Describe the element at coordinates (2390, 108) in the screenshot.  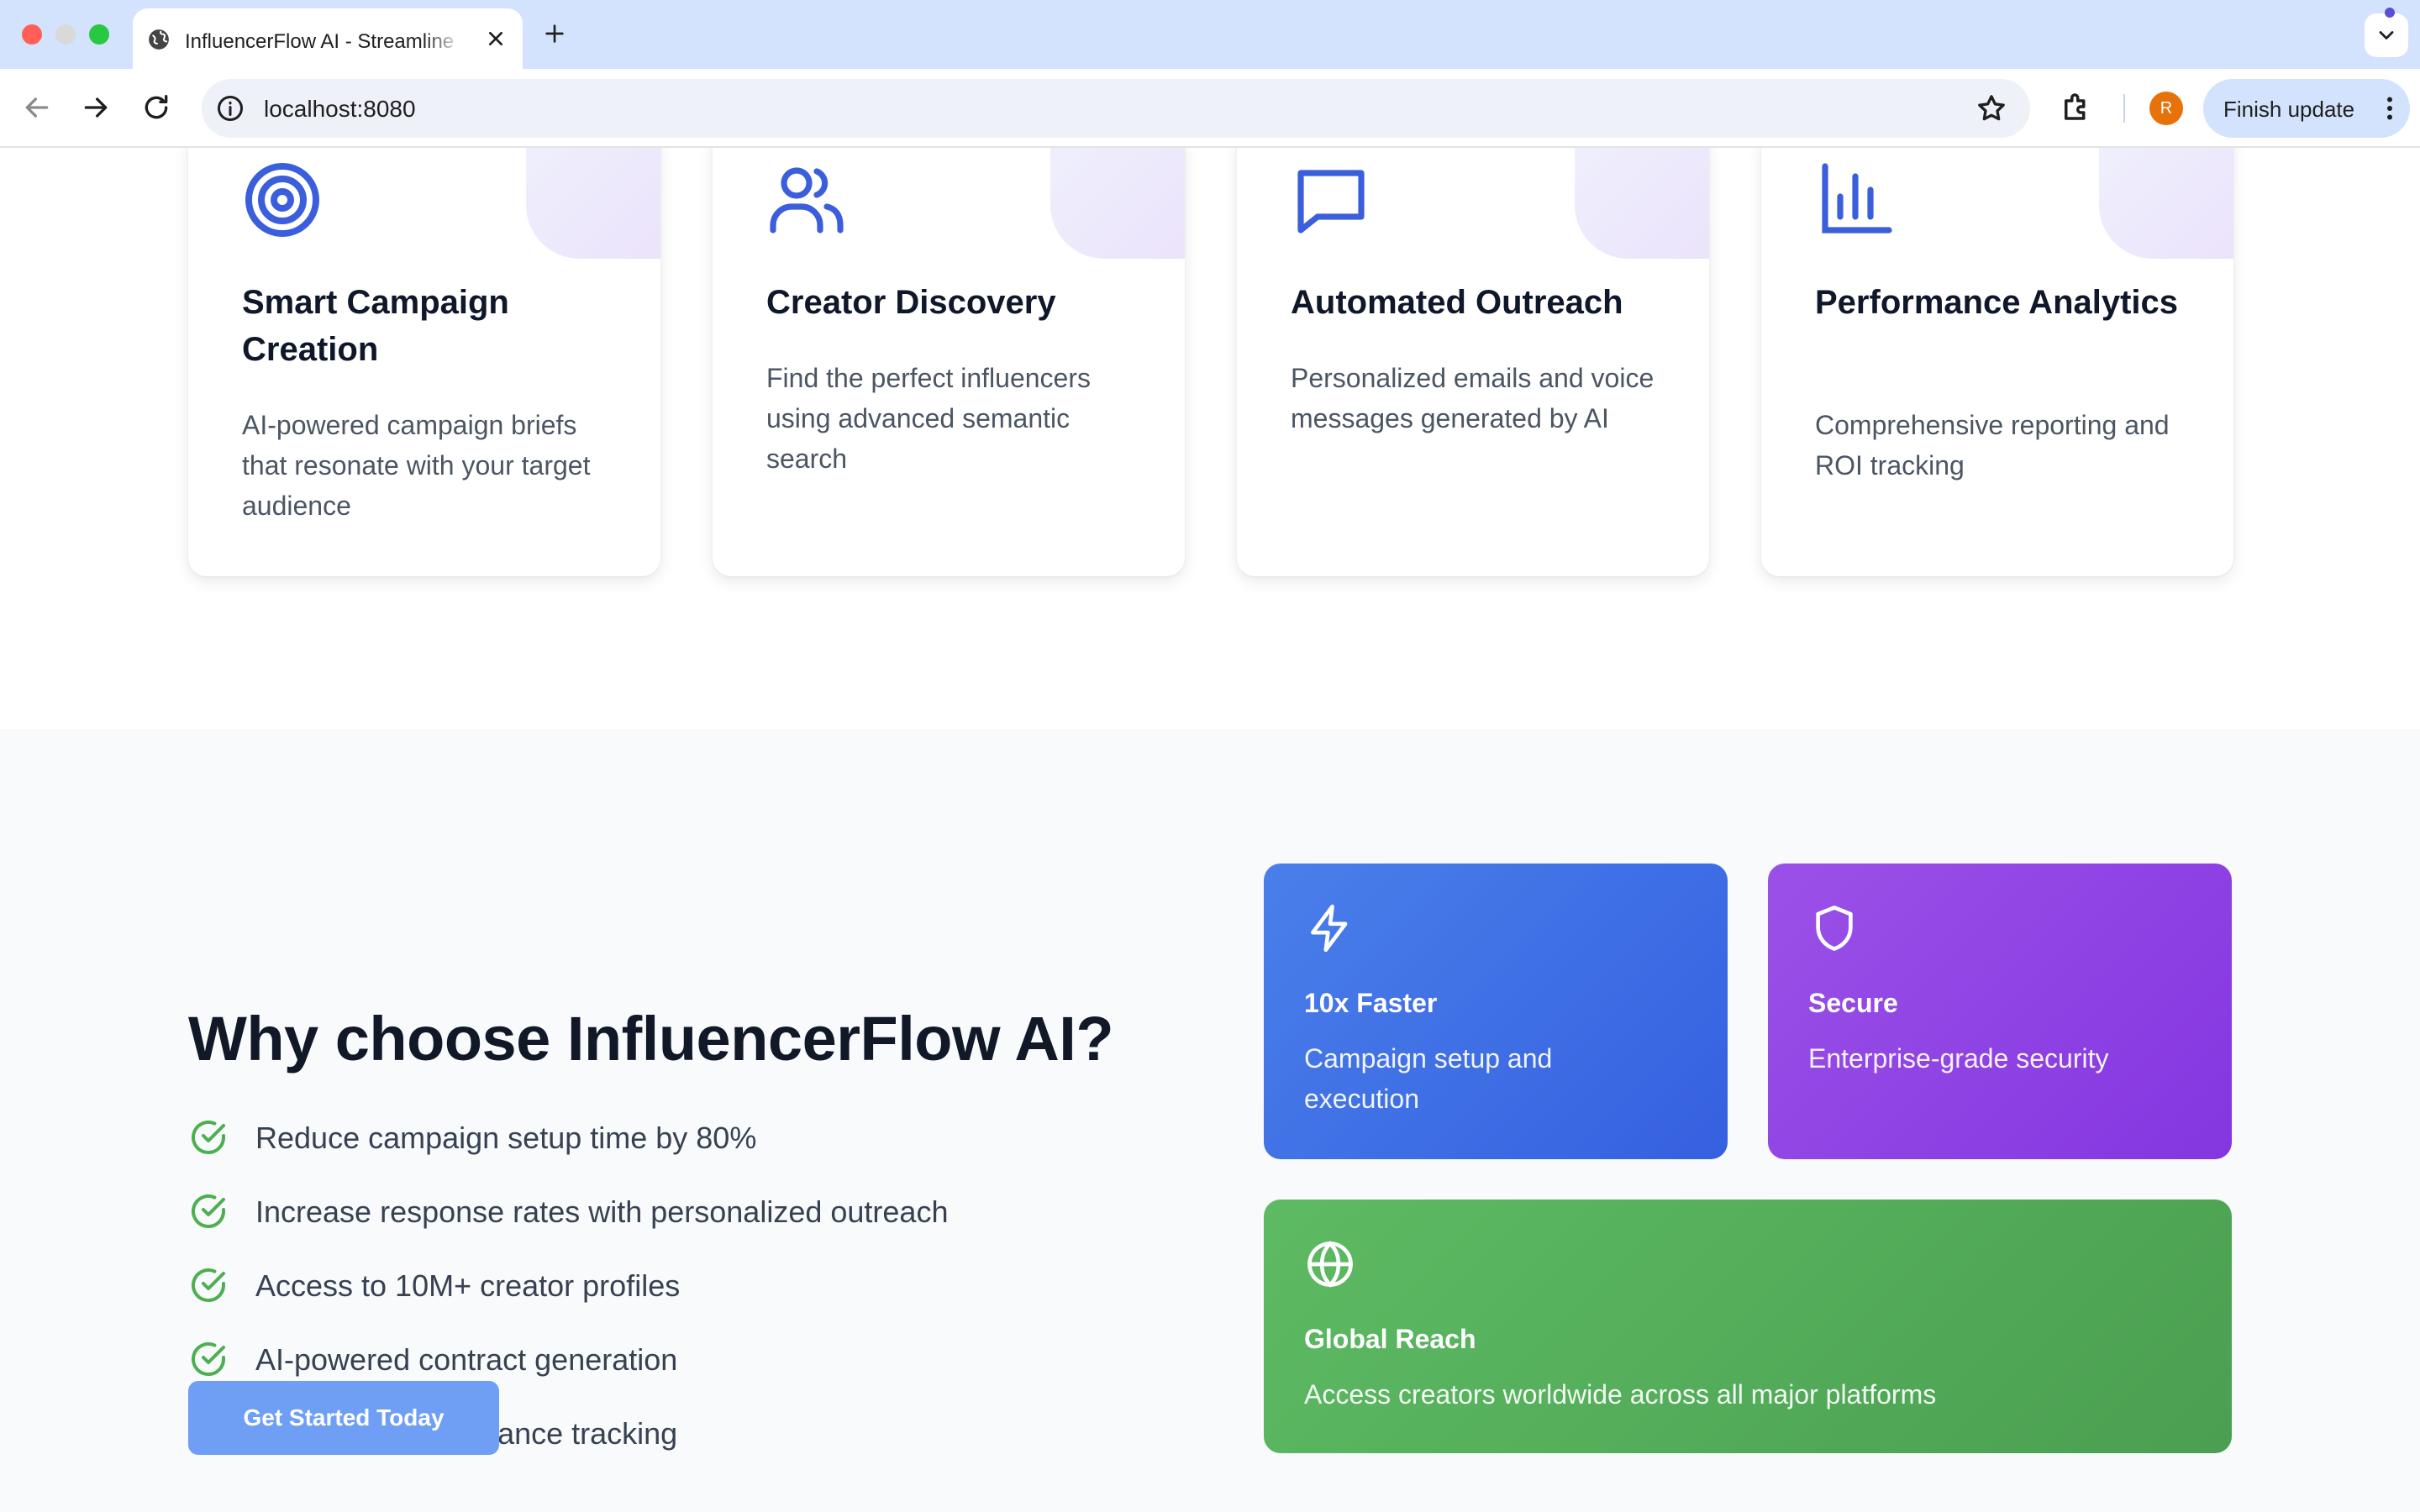
I see `more-vertical-icon` at that location.